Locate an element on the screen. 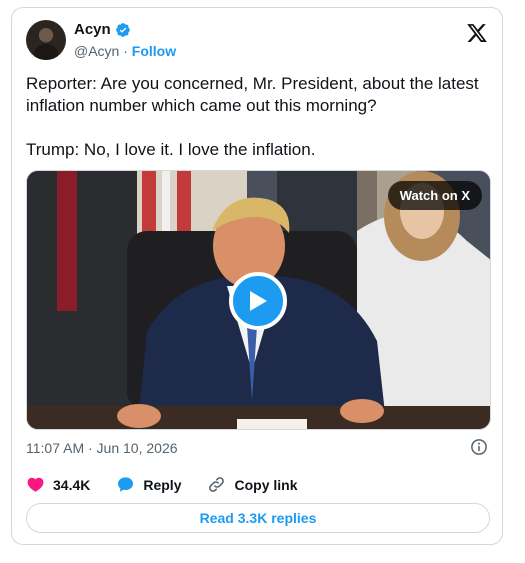  reply-button: Reply is located at coordinates (148, 484).